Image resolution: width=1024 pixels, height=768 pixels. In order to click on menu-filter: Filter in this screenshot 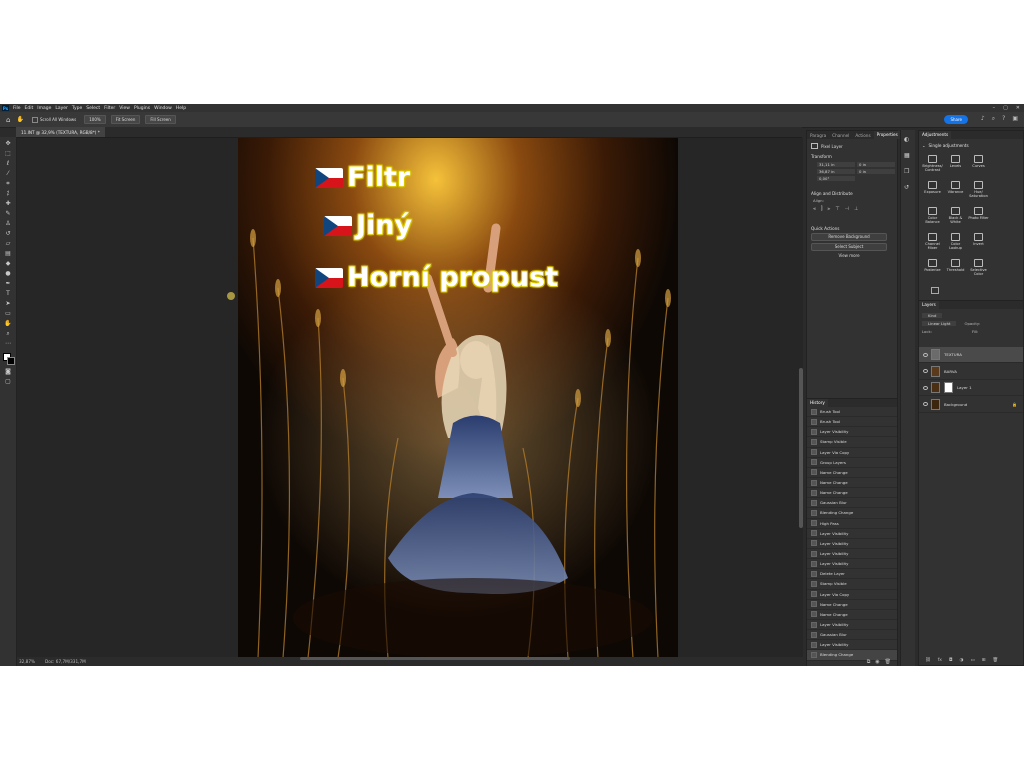, I will do `click(109, 108)`.